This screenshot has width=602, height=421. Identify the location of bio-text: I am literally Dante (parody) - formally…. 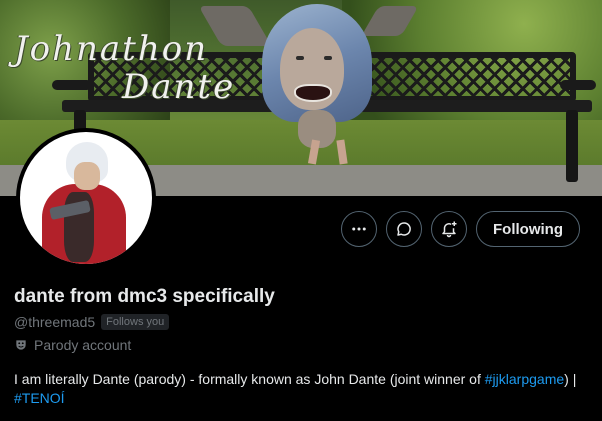
(247, 379).